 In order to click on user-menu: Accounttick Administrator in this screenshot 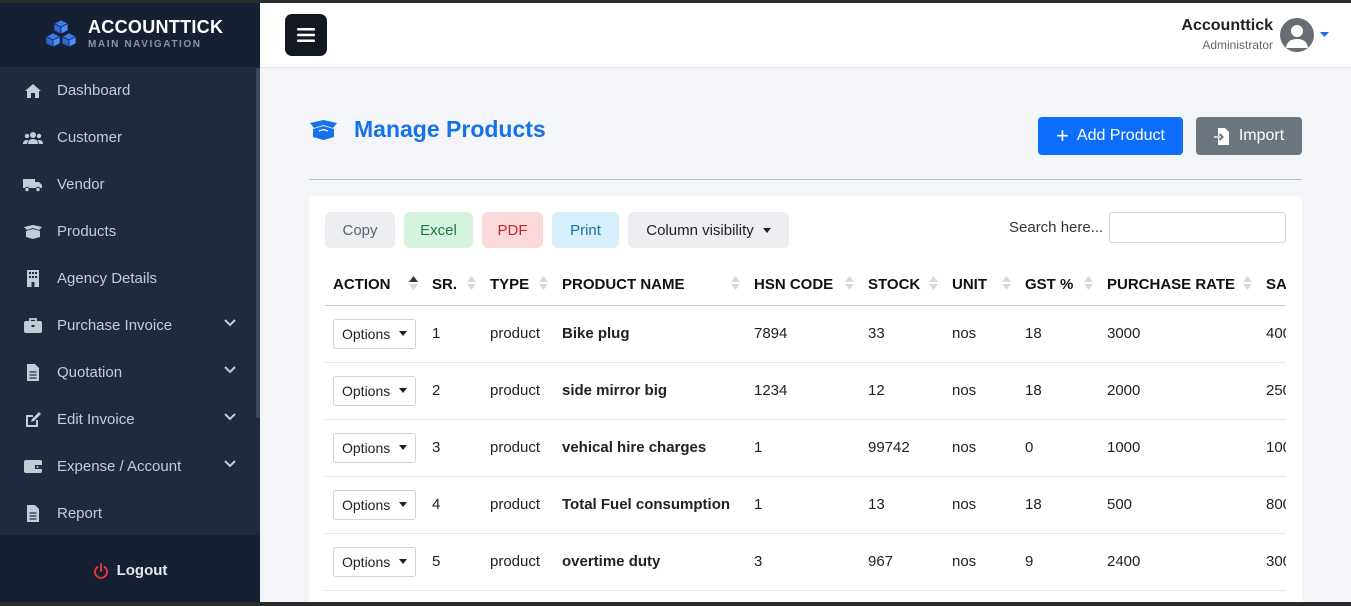, I will do `click(1255, 34)`.